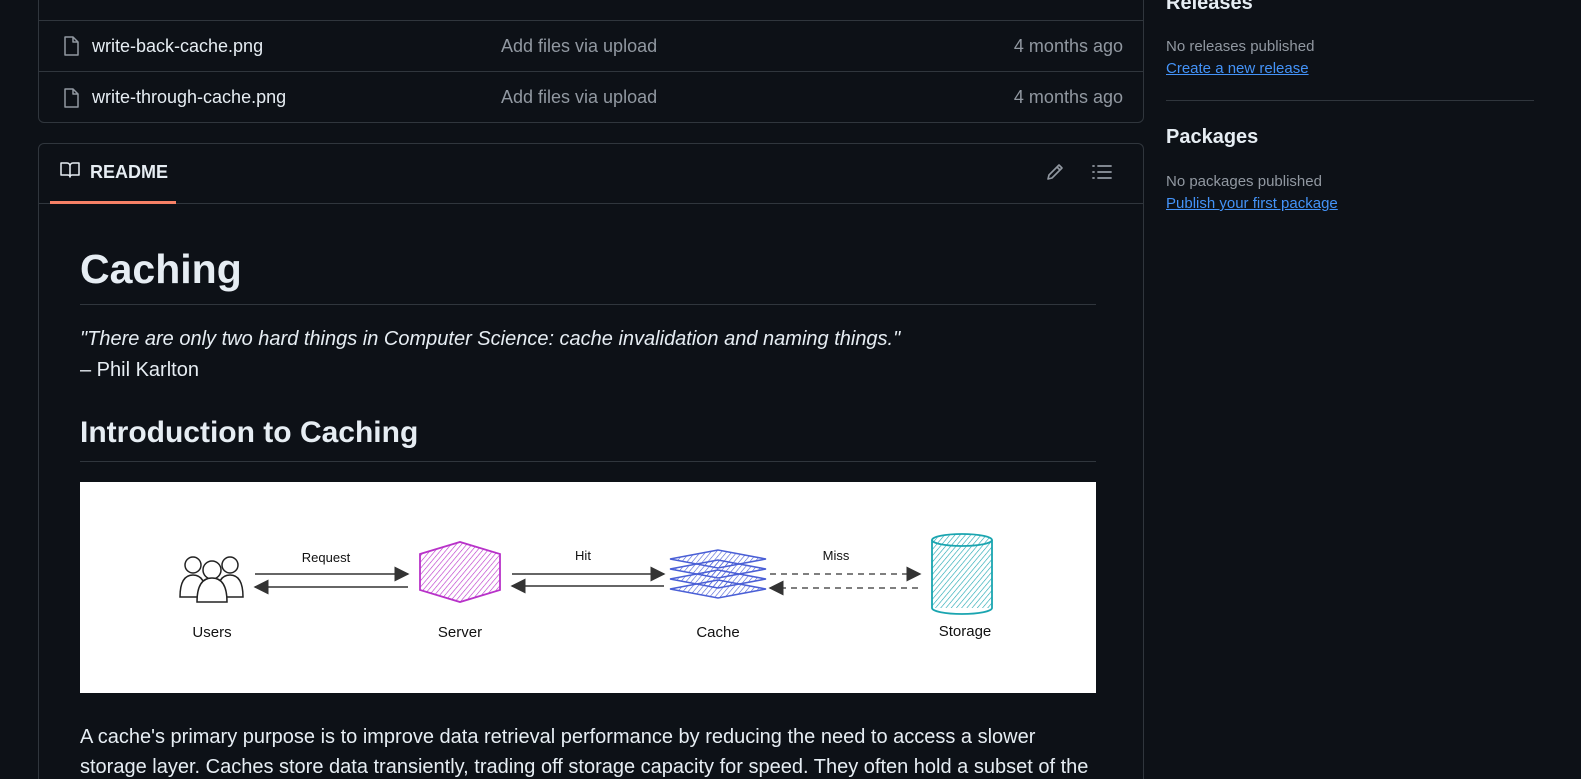 Image resolution: width=1581 pixels, height=779 pixels. I want to click on packages-empty-text: No packages published, so click(1244, 181).